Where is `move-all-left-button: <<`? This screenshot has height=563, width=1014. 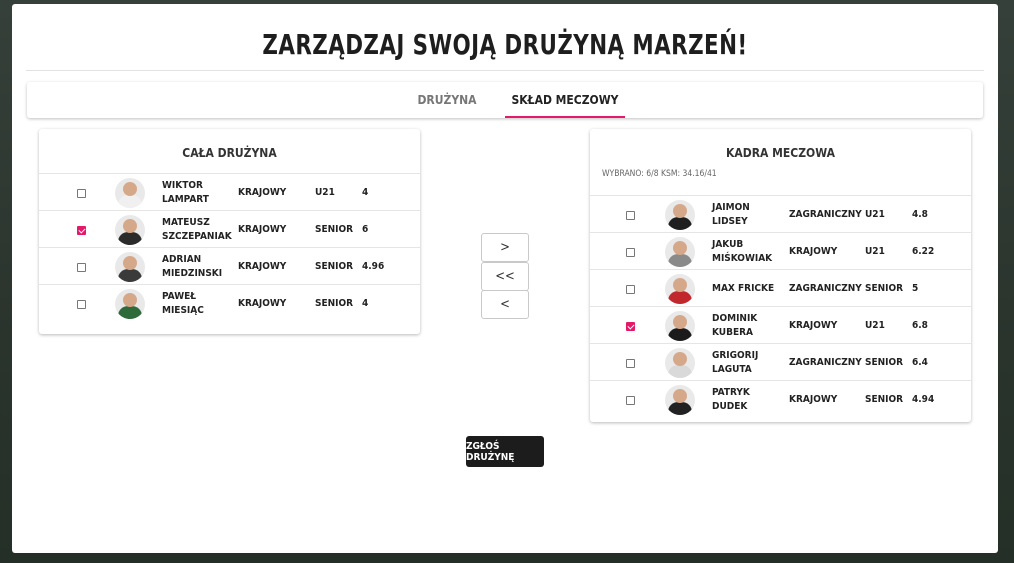 move-all-left-button: << is located at coordinates (505, 276).